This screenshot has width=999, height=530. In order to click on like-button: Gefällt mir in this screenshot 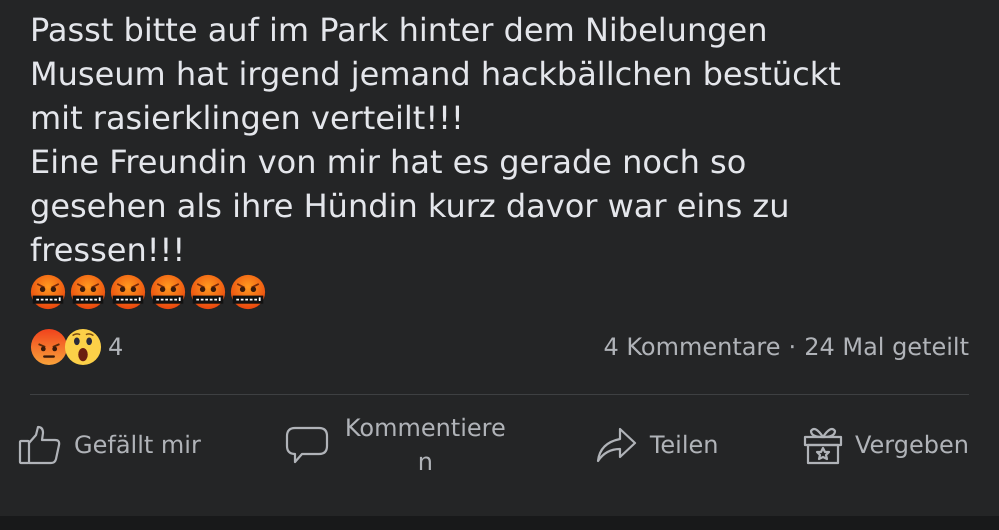, I will do `click(109, 445)`.